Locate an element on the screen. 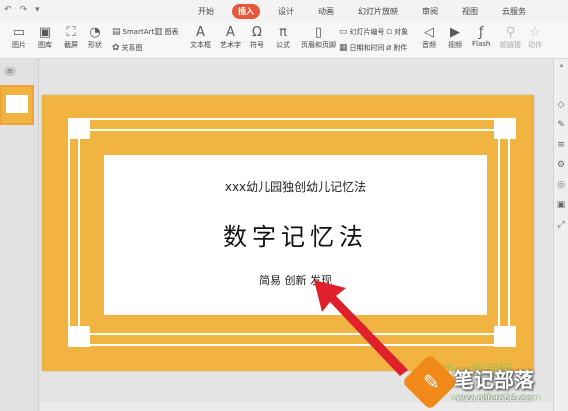 The height and width of the screenshot is (411, 568). object-button: ▫ 对象 is located at coordinates (397, 32).